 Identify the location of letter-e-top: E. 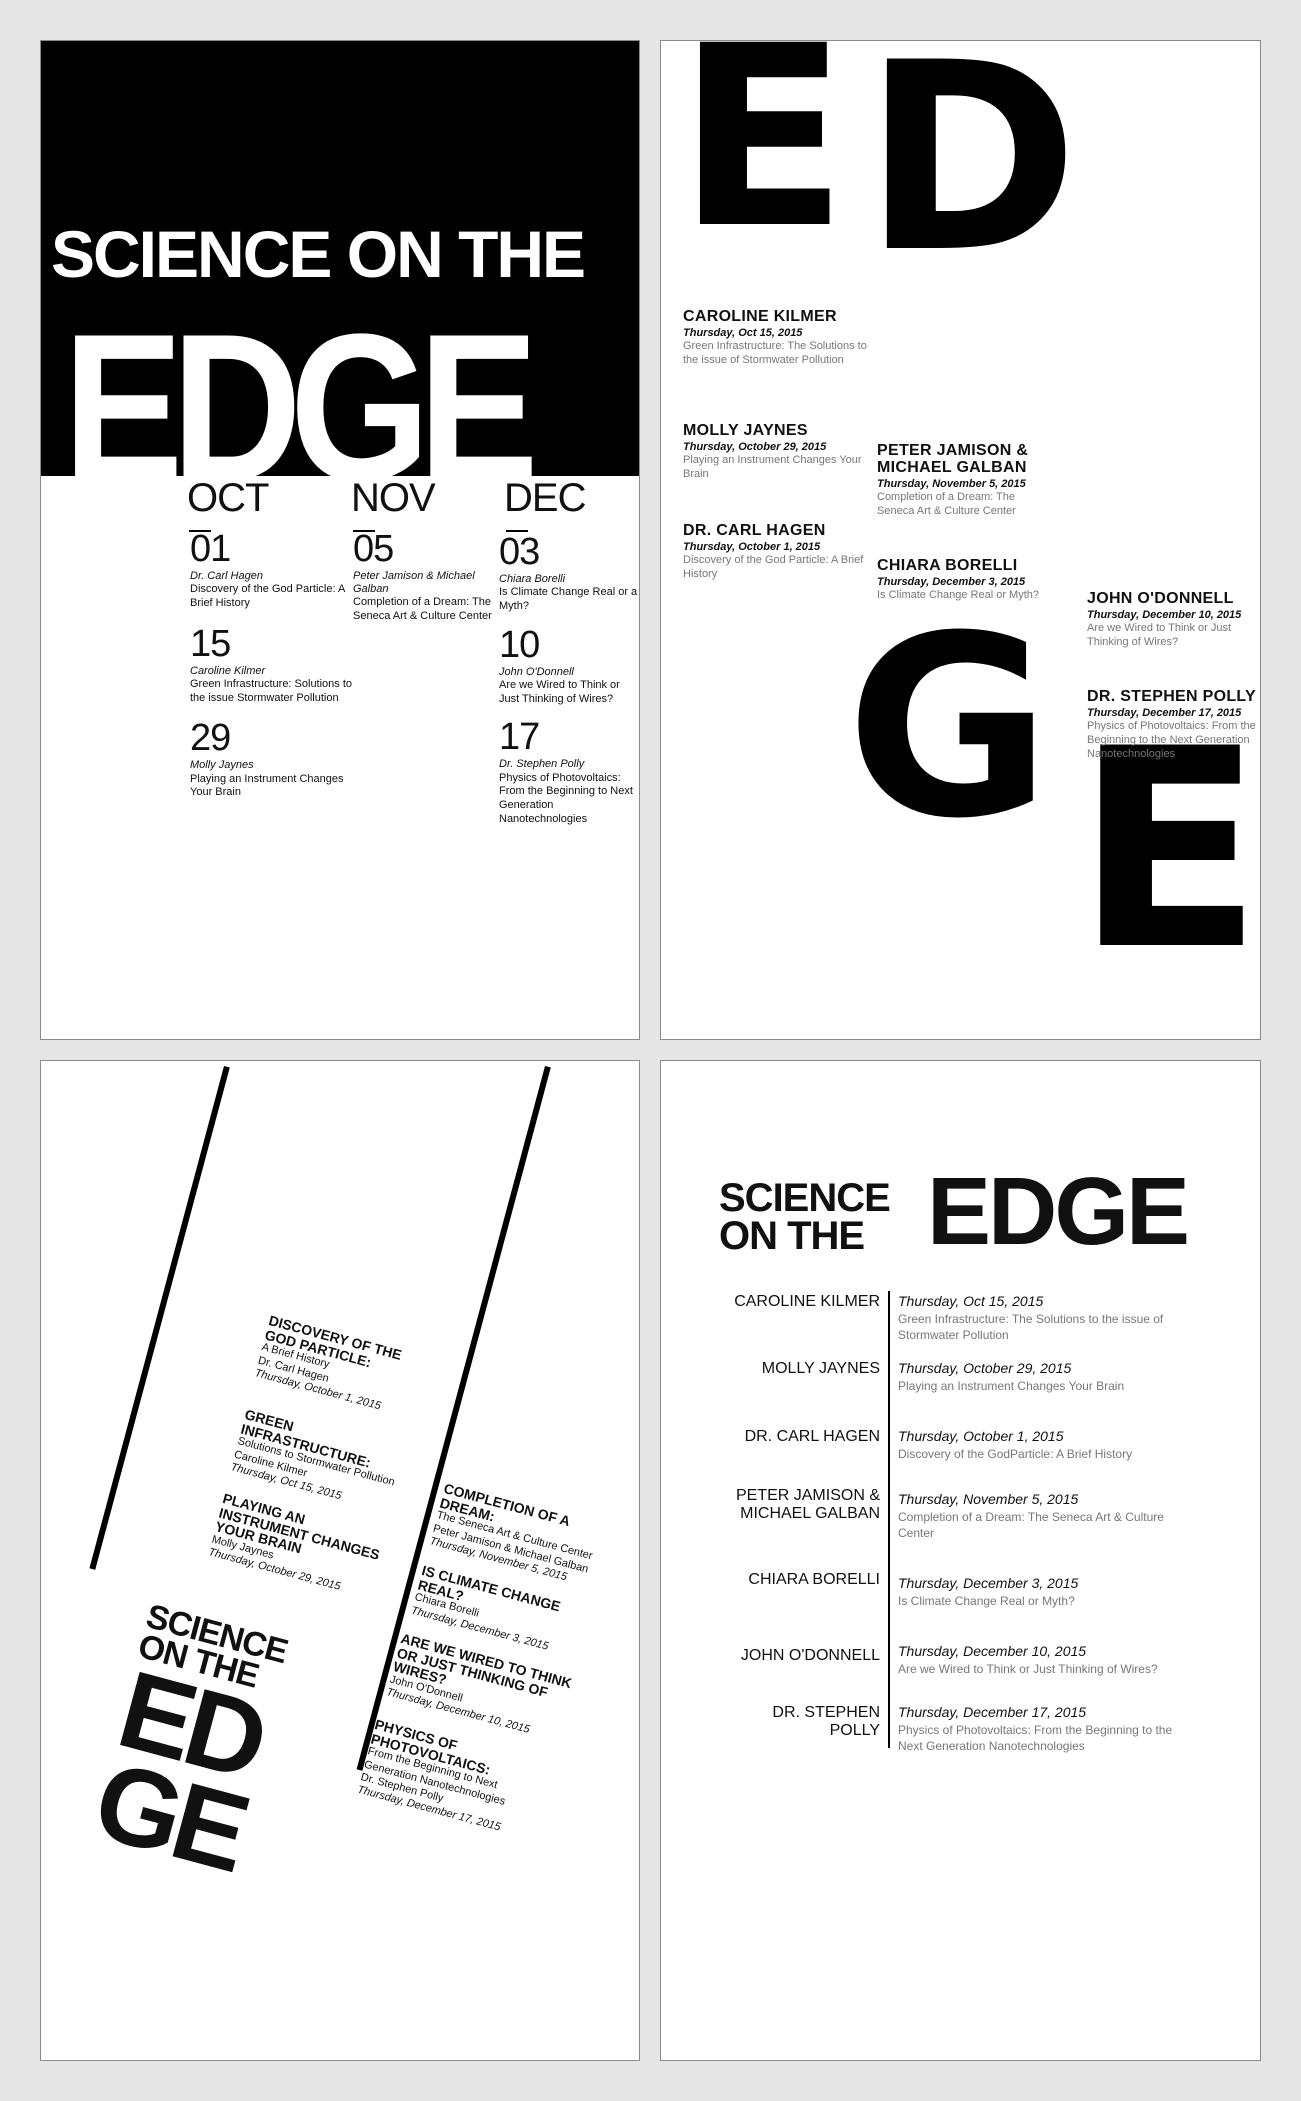
(762, 161).